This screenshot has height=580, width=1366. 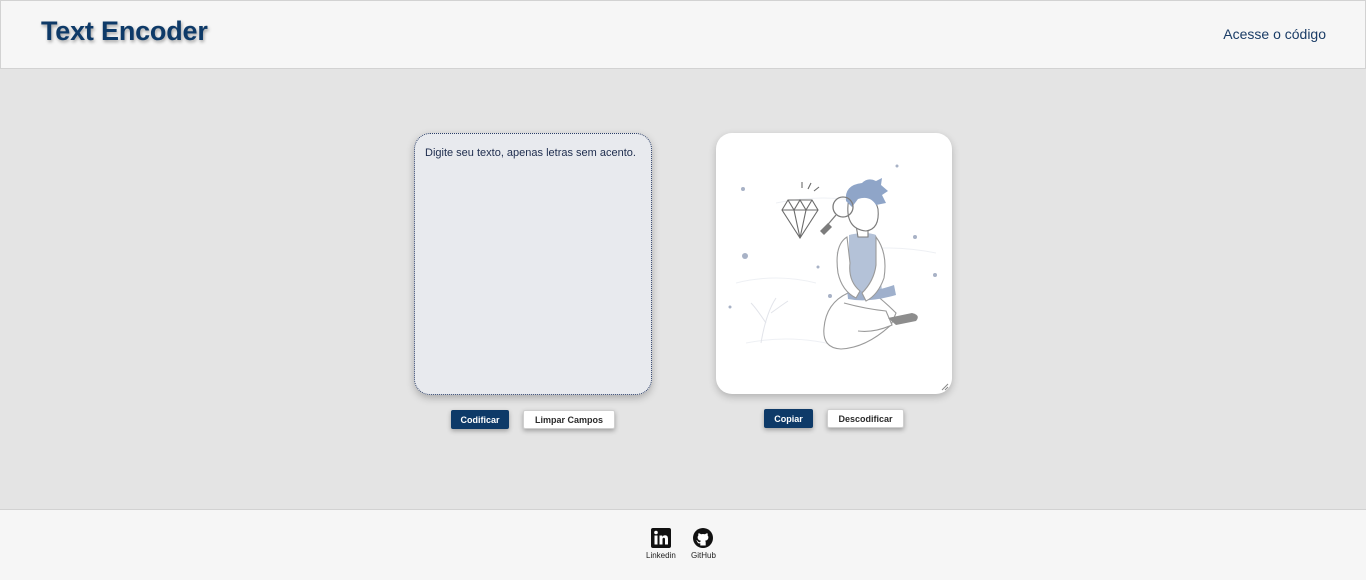 I want to click on linkedin-label: Linkedin, so click(x=661, y=555).